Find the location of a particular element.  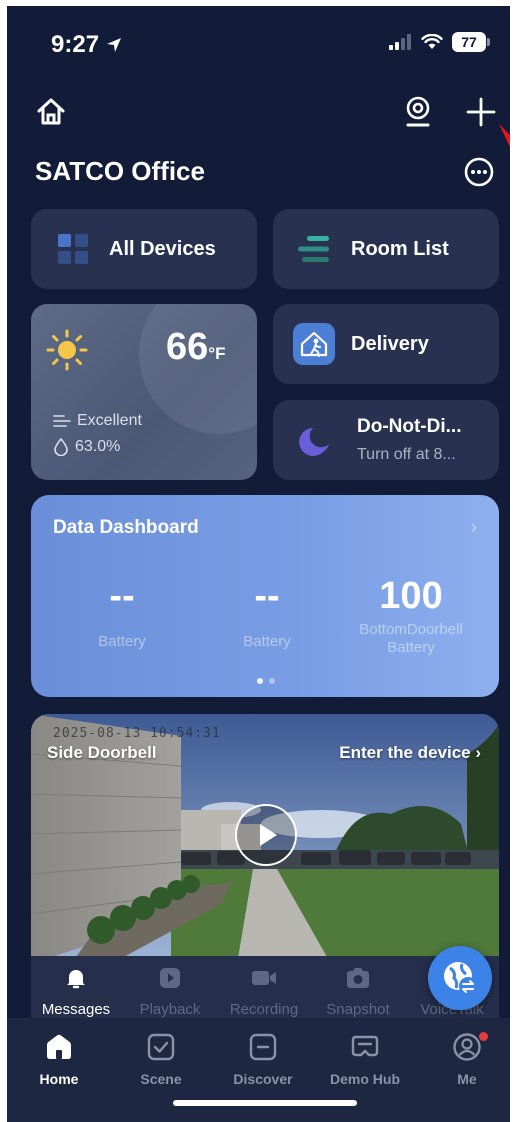

metric-battery-1: -- Battery is located at coordinates (122, 613).